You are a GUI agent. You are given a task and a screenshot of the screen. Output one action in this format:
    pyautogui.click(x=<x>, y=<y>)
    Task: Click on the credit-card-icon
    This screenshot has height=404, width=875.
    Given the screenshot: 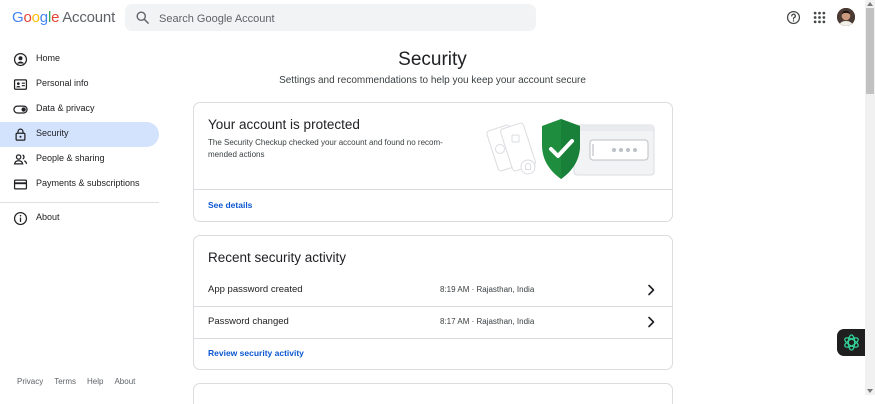 What is the action you would take?
    pyautogui.click(x=20, y=184)
    